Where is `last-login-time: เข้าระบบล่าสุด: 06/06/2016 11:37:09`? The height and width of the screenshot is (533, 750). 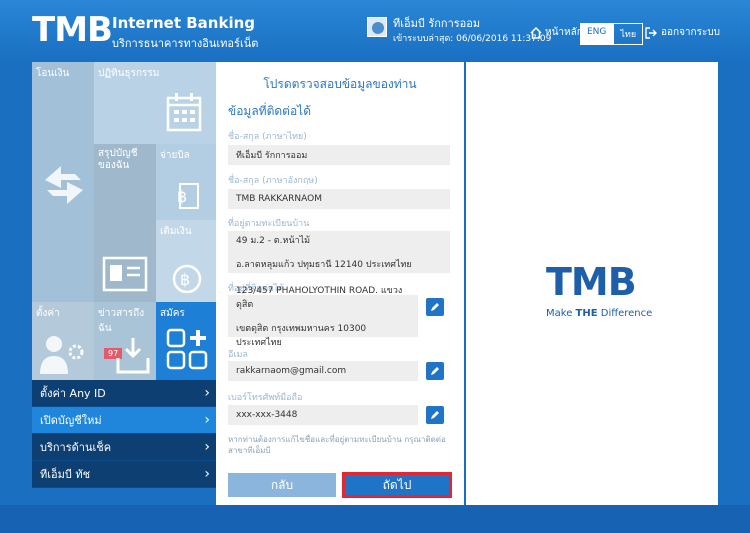
last-login-time: เข้าระบบล่าสุด: 06/06/2016 11:37:09 is located at coordinates (472, 39).